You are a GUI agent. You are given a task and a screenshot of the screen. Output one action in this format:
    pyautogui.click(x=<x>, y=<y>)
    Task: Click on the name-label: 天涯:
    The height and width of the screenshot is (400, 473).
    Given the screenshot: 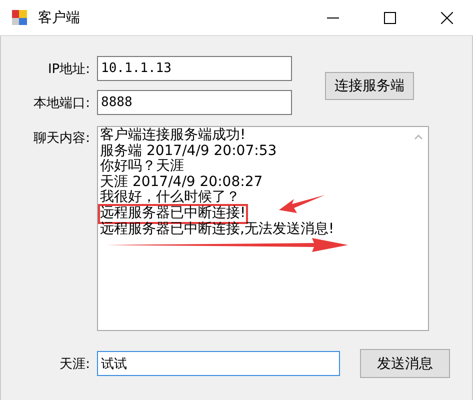 What is the action you would take?
    pyautogui.click(x=74, y=364)
    